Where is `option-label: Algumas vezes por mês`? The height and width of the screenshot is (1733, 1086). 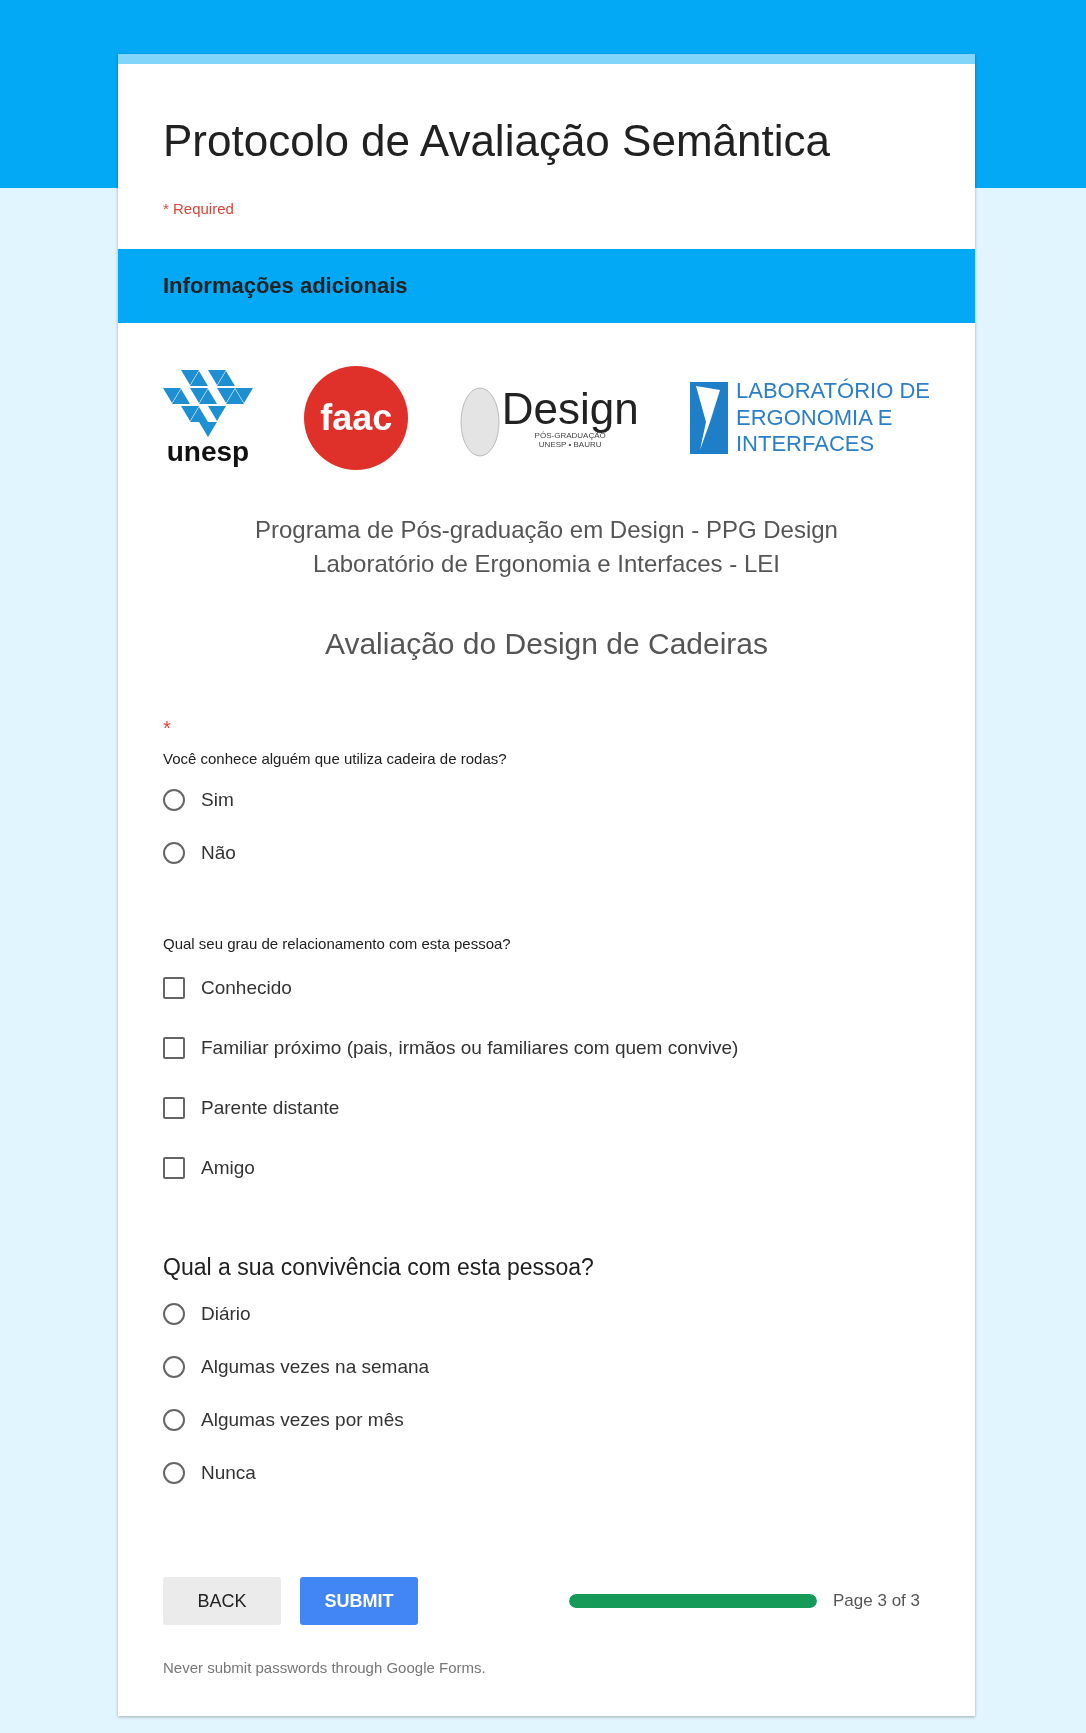 option-label: Algumas vezes por mês is located at coordinates (302, 1419).